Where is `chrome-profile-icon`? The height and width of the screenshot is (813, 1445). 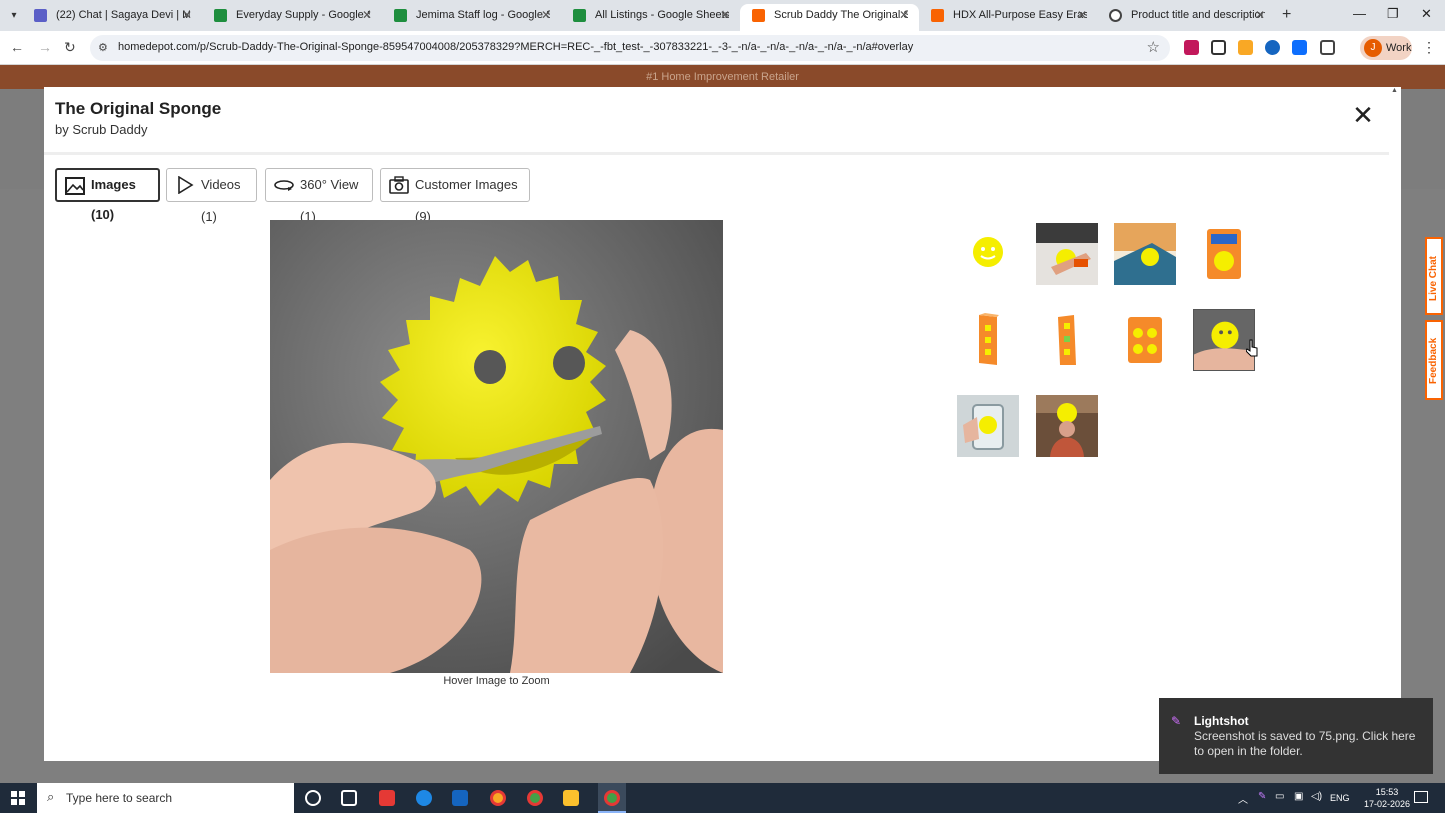 chrome-profile-icon is located at coordinates (535, 798).